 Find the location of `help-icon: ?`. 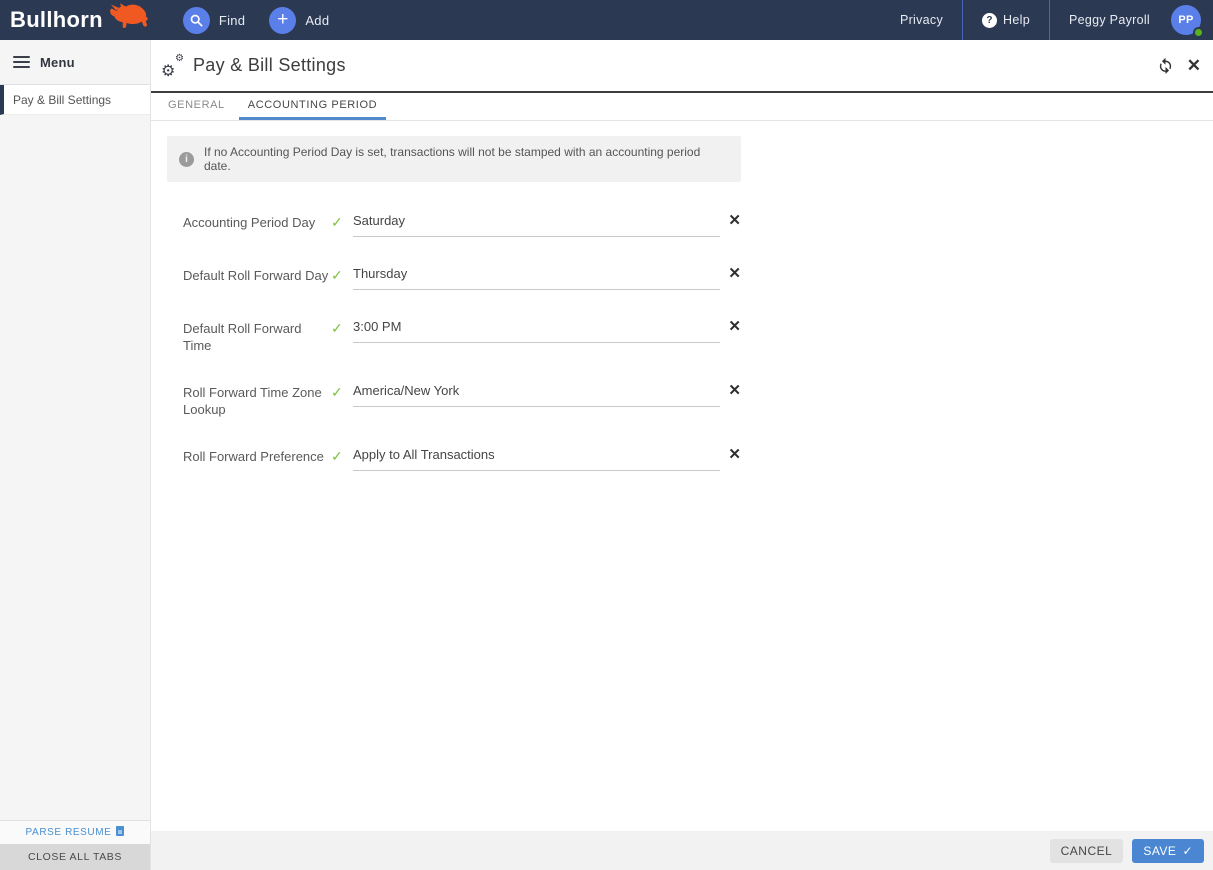

help-icon: ? is located at coordinates (990, 20).